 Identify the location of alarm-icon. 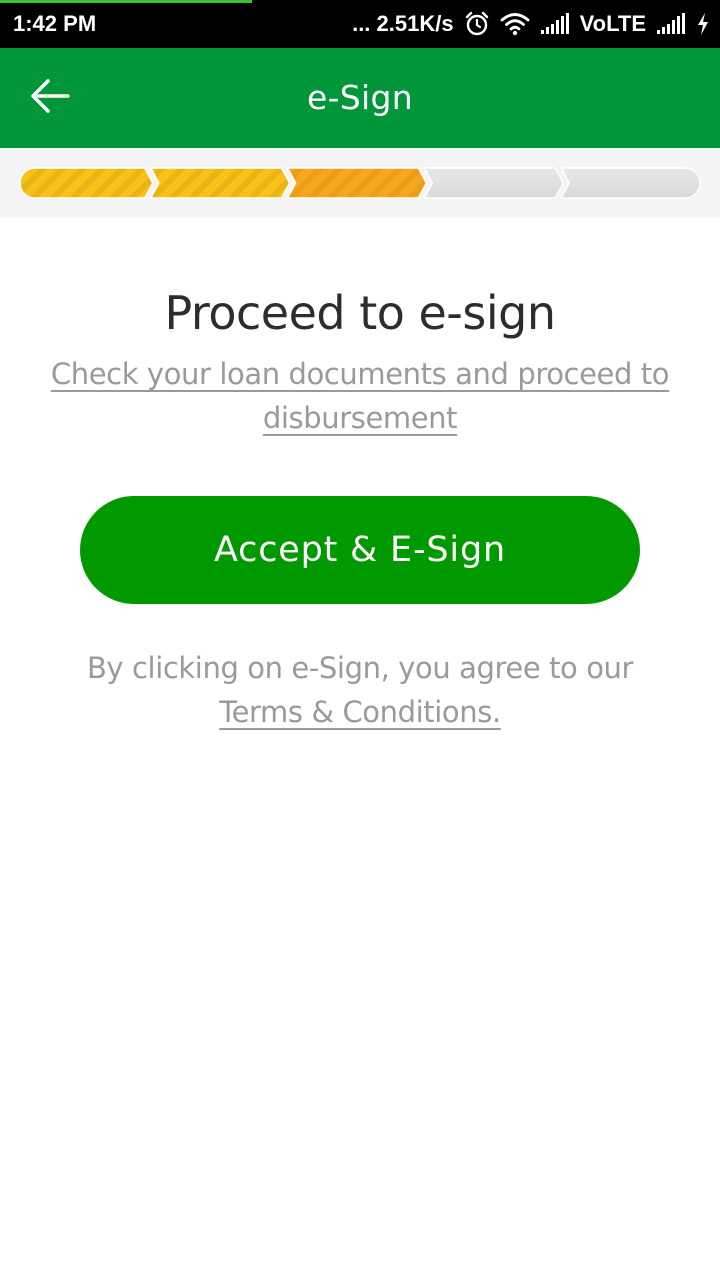
(477, 24).